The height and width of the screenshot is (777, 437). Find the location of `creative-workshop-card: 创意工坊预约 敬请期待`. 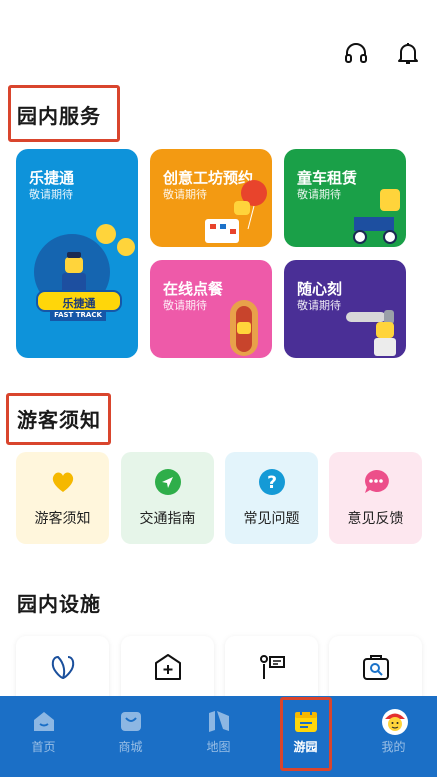

creative-workshop-card: 创意工坊预约 敬请期待 is located at coordinates (211, 198).